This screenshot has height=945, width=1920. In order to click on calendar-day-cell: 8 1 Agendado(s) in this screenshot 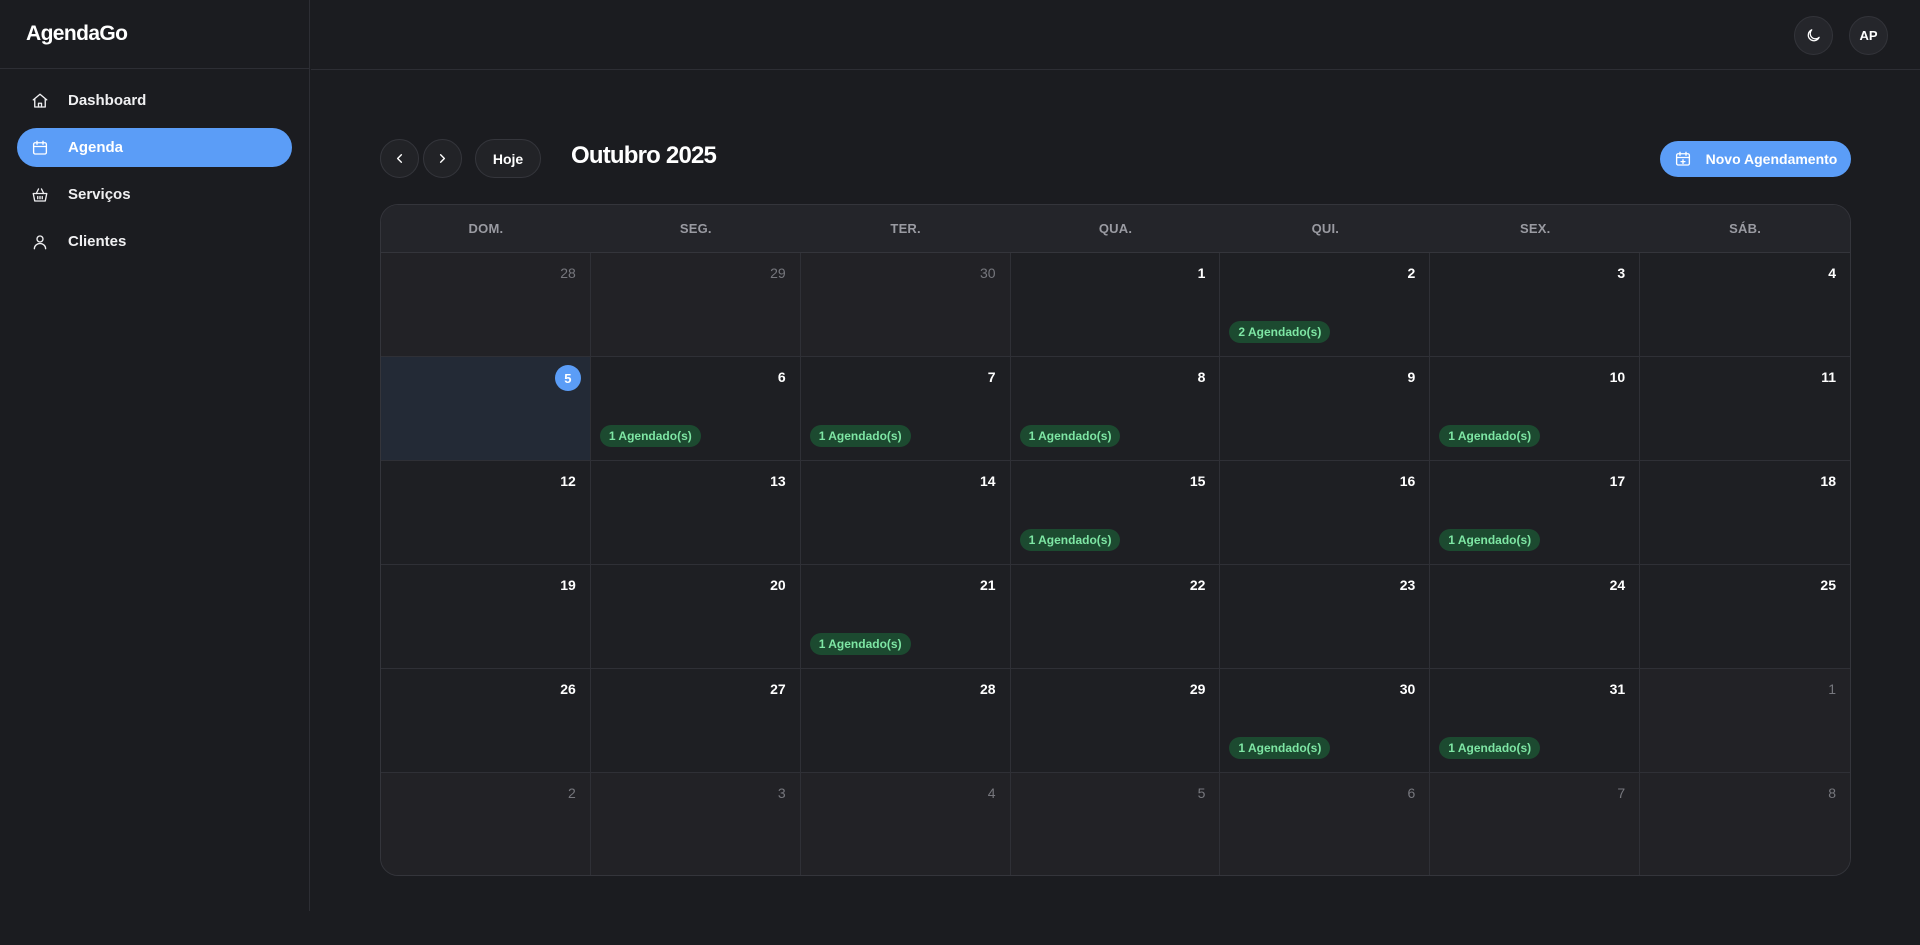, I will do `click(1115, 409)`.